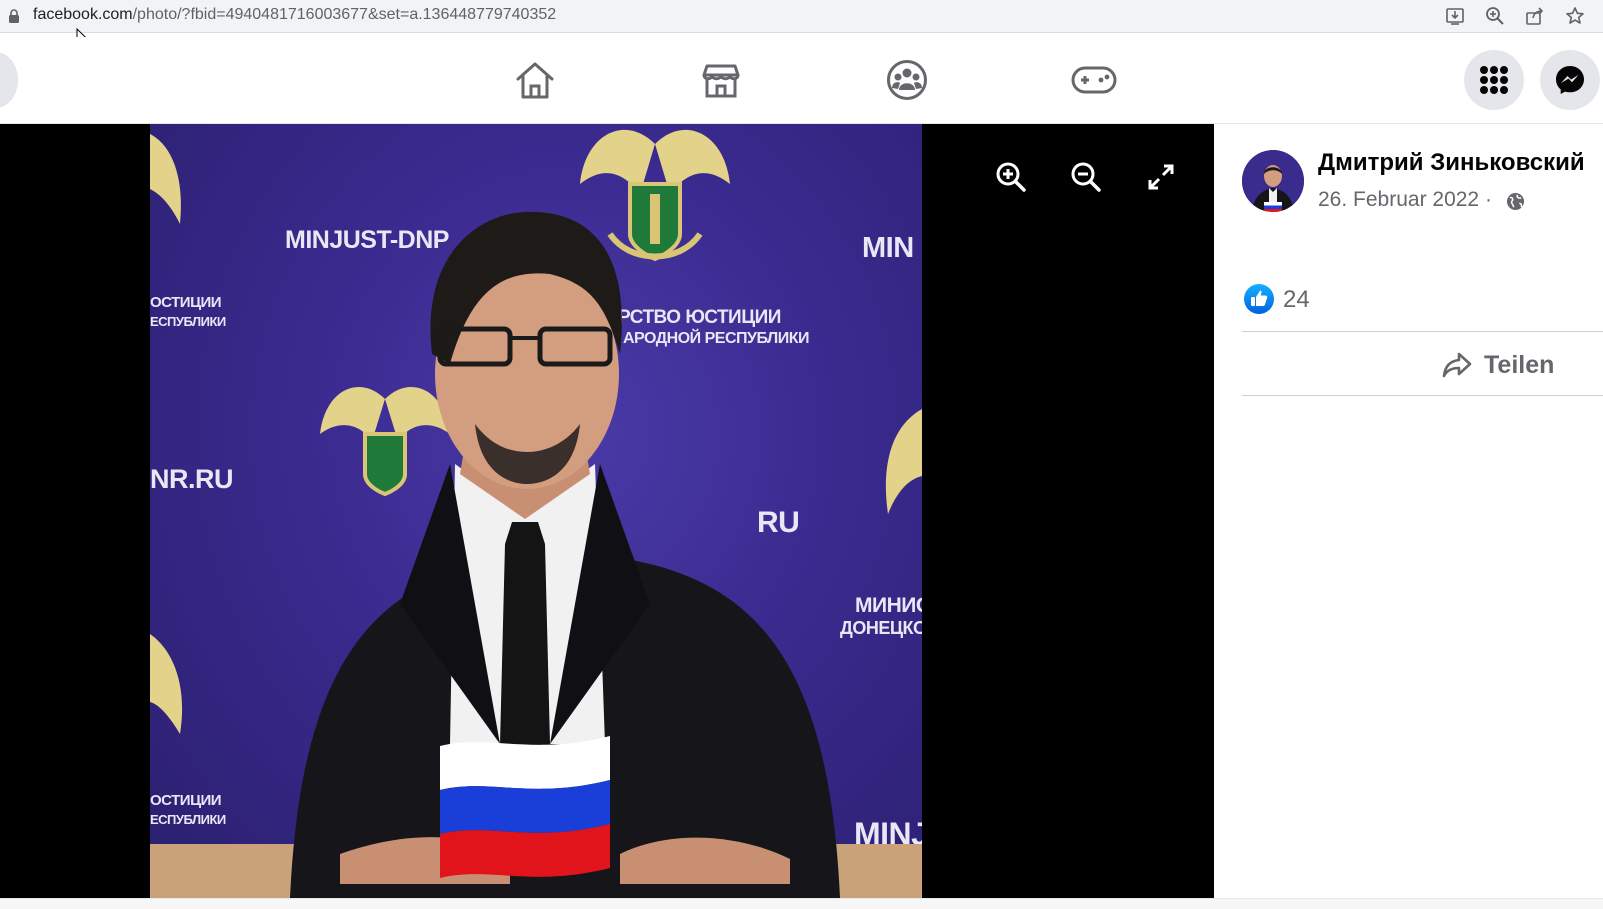 This screenshot has width=1603, height=909. What do you see at coordinates (1570, 80) in the screenshot?
I see `messenger-icon` at bounding box center [1570, 80].